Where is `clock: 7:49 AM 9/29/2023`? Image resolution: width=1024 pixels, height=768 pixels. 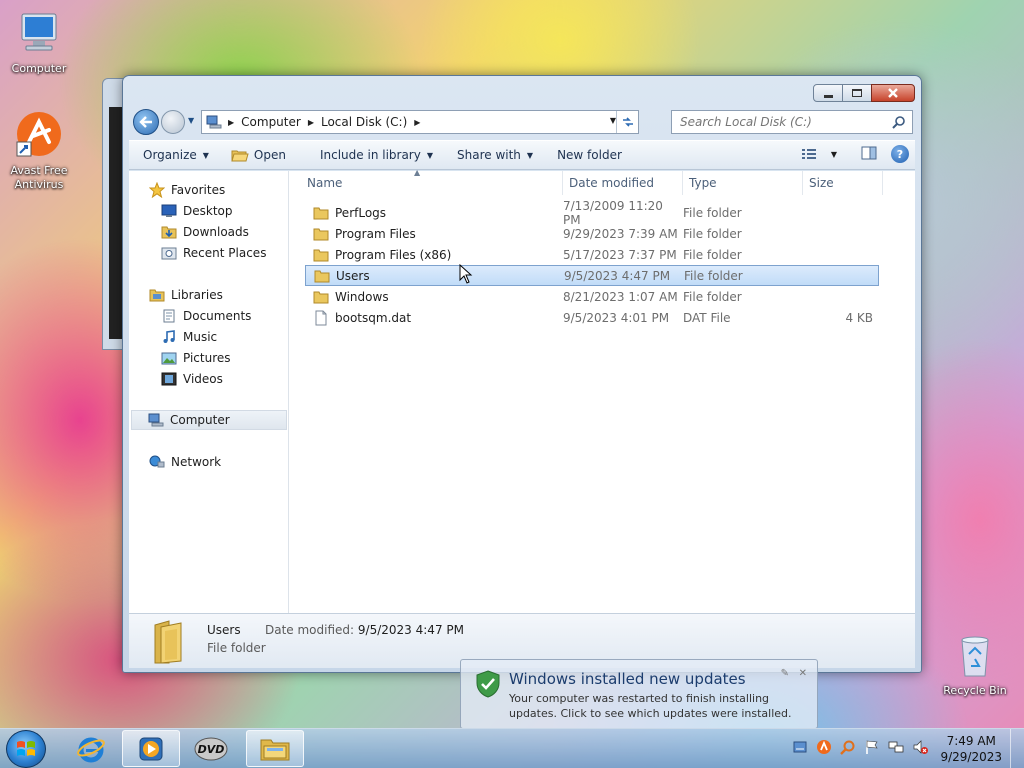
clock: 7:49 AM 9/29/2023 is located at coordinates (971, 749).